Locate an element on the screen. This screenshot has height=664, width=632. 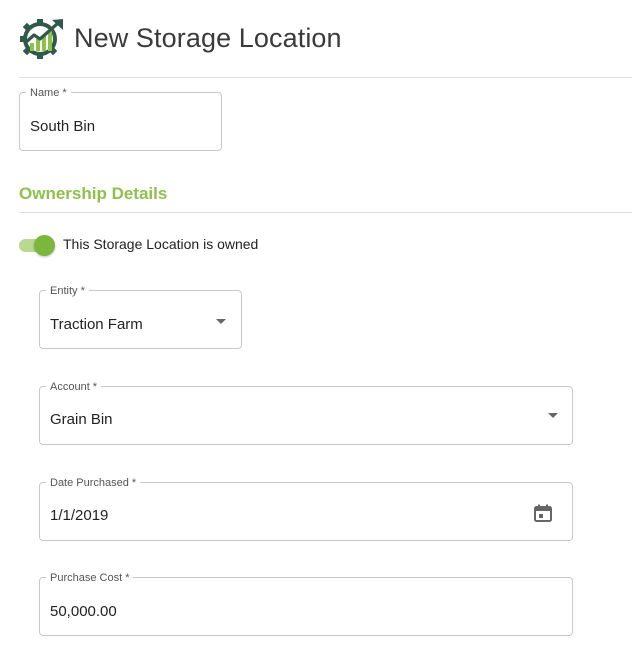
name-field-value: South Bin is located at coordinates (62, 126).